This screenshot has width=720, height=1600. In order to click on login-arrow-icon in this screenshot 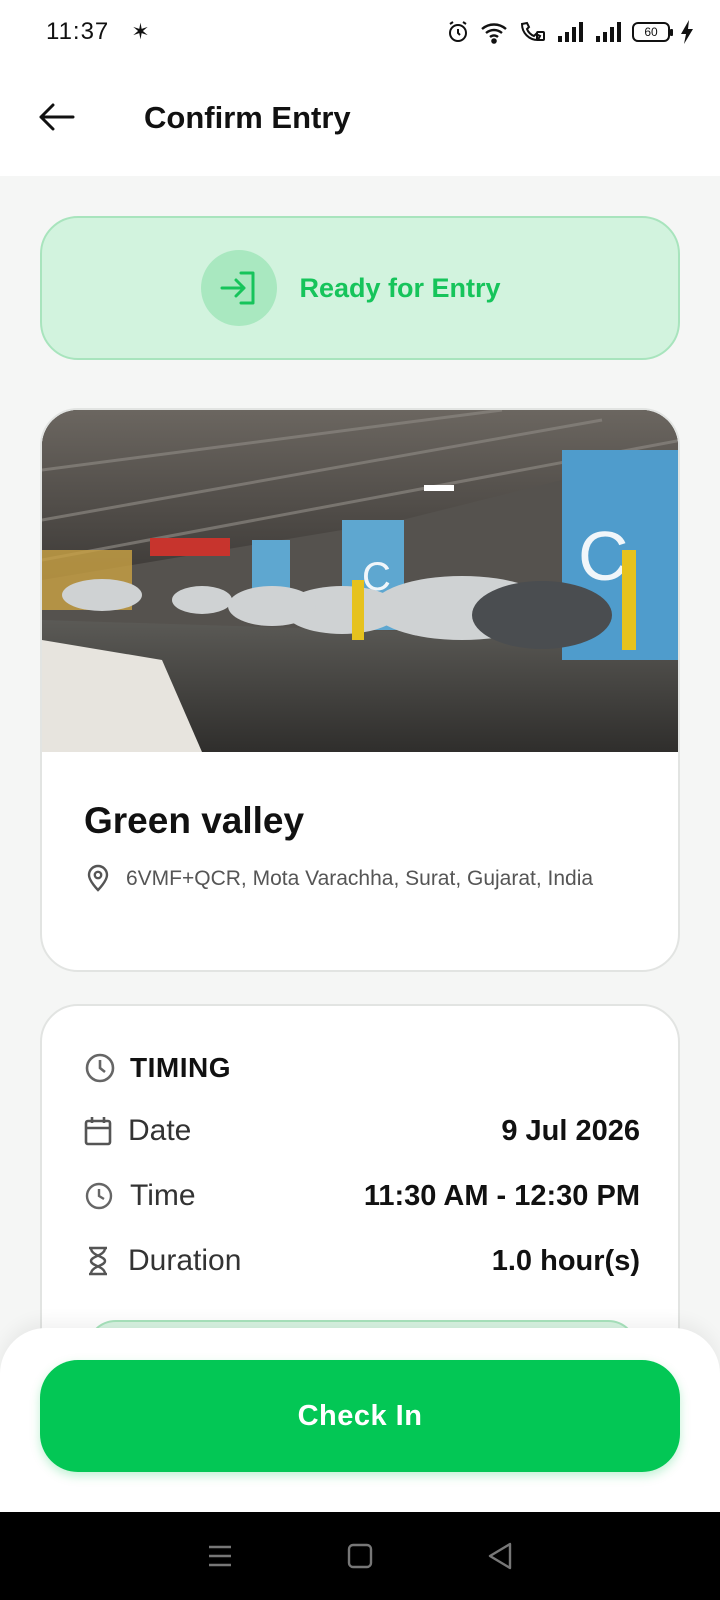, I will do `click(237, 288)`.